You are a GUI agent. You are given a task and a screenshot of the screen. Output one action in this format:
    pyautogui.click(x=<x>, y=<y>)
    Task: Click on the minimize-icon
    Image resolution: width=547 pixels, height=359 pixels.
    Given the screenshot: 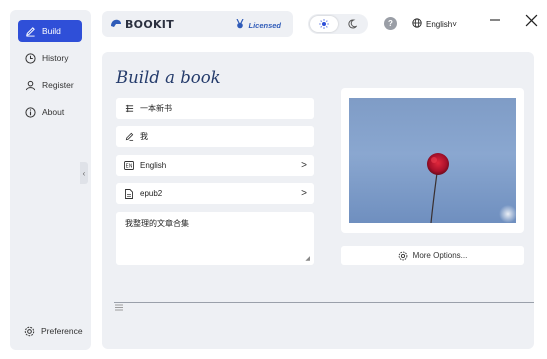 What is the action you would take?
    pyautogui.click(x=495, y=20)
    